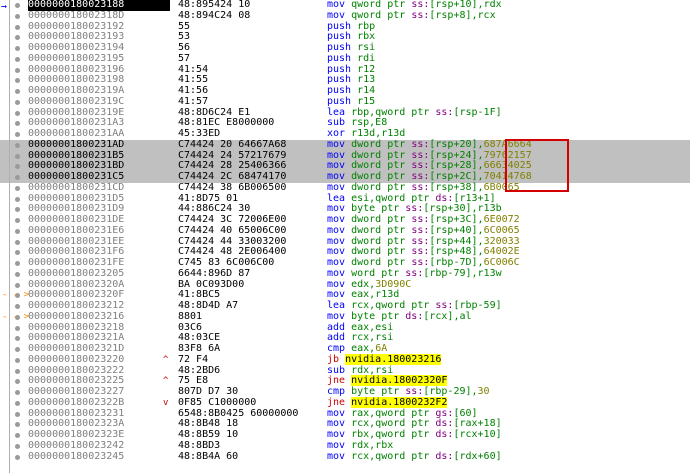  I want to click on address: 000000018002318D, so click(99, 16).